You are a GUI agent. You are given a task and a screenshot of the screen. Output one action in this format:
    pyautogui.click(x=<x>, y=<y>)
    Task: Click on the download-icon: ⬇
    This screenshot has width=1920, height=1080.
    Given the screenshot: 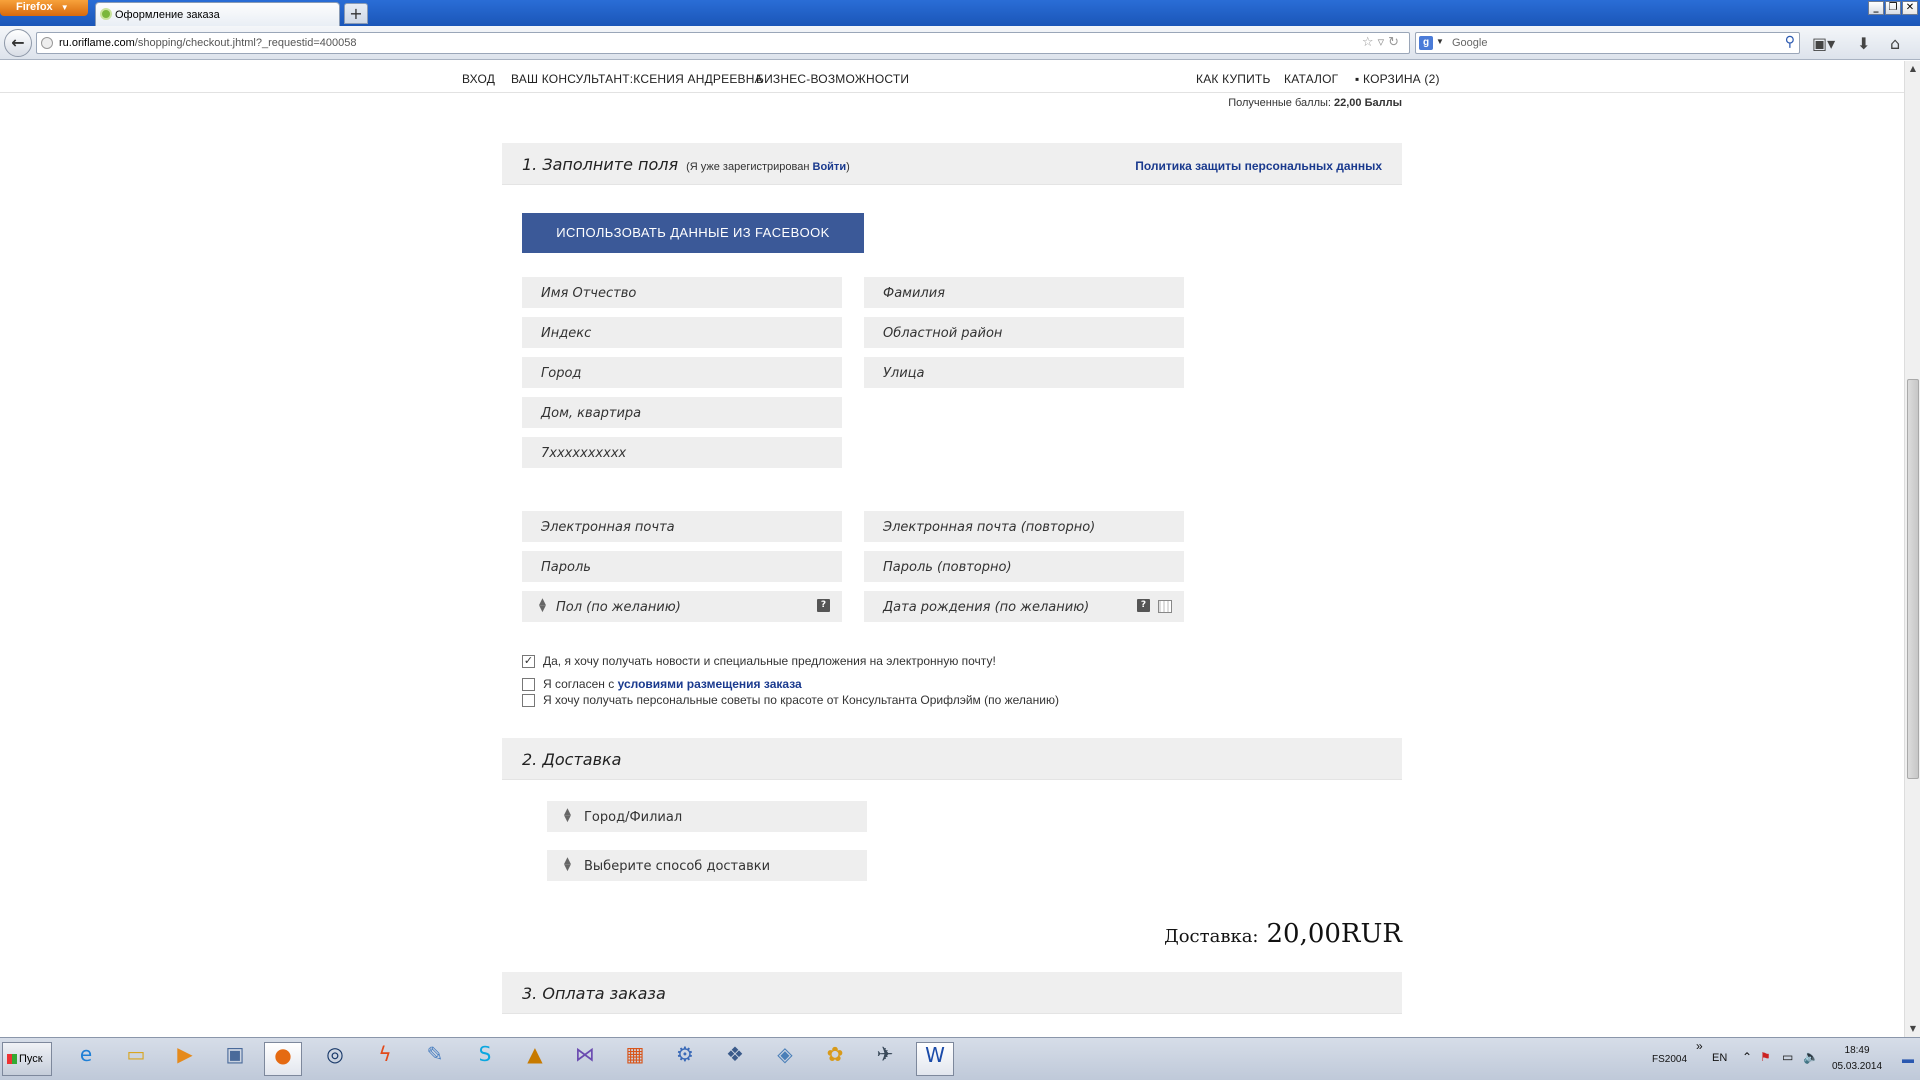 What is the action you would take?
    pyautogui.click(x=1863, y=43)
    